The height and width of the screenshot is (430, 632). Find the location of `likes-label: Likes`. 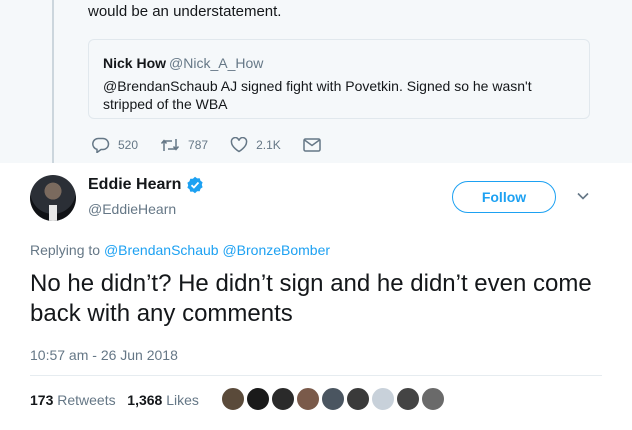

likes-label: Likes is located at coordinates (182, 400).